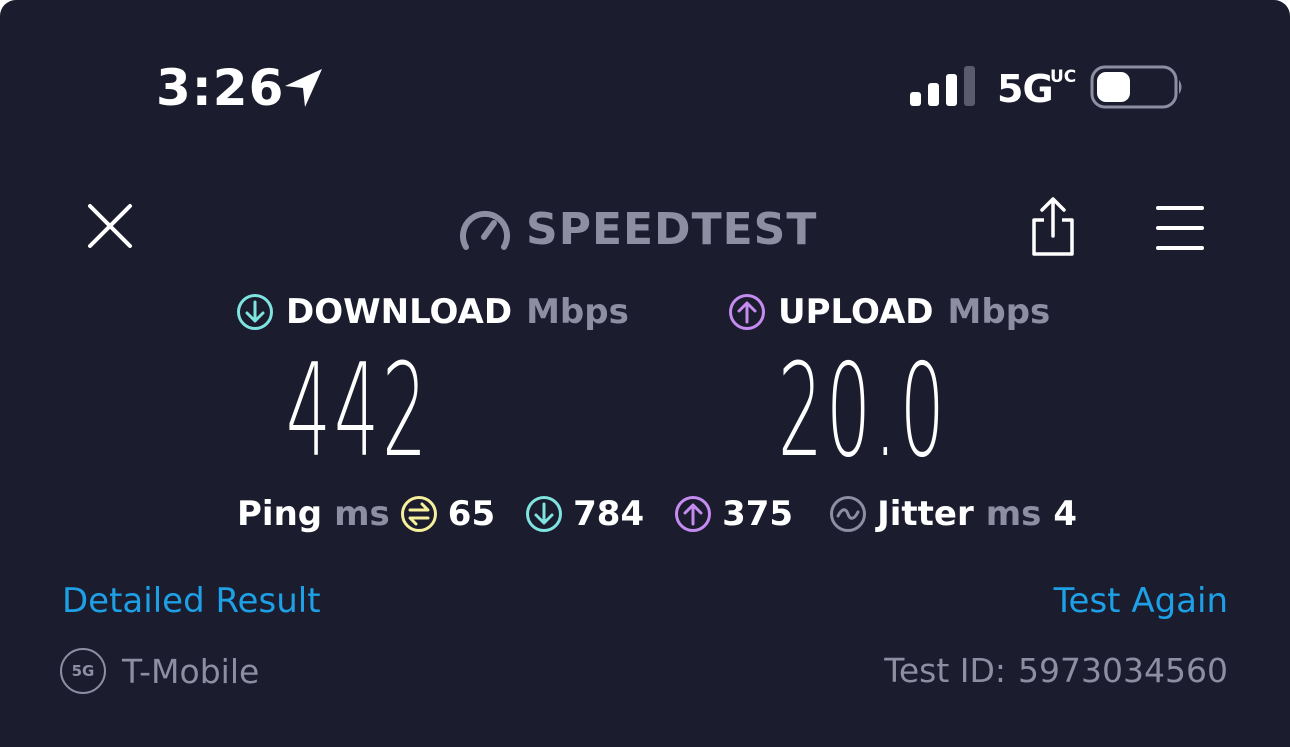 This screenshot has height=747, width=1290. What do you see at coordinates (856, 312) in the screenshot?
I see `upload-label: UPLOAD` at bounding box center [856, 312].